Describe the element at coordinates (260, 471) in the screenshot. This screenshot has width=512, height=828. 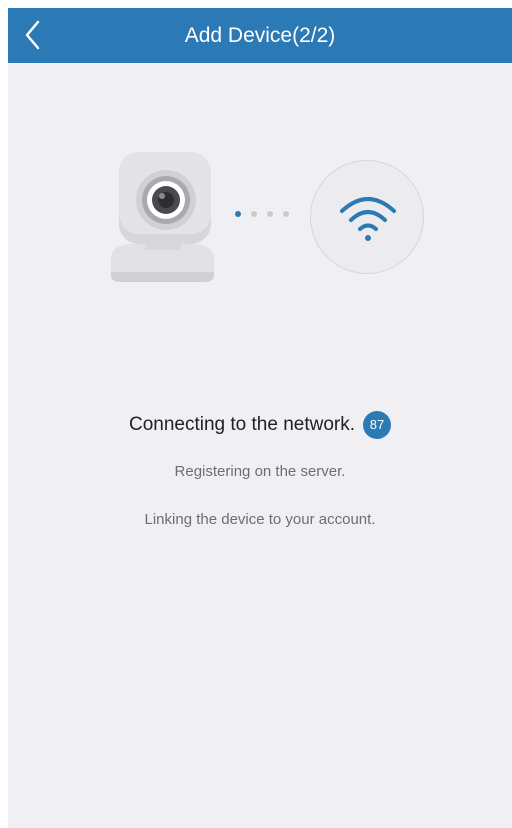
I see `status-step-register: Registering on the server.` at that location.